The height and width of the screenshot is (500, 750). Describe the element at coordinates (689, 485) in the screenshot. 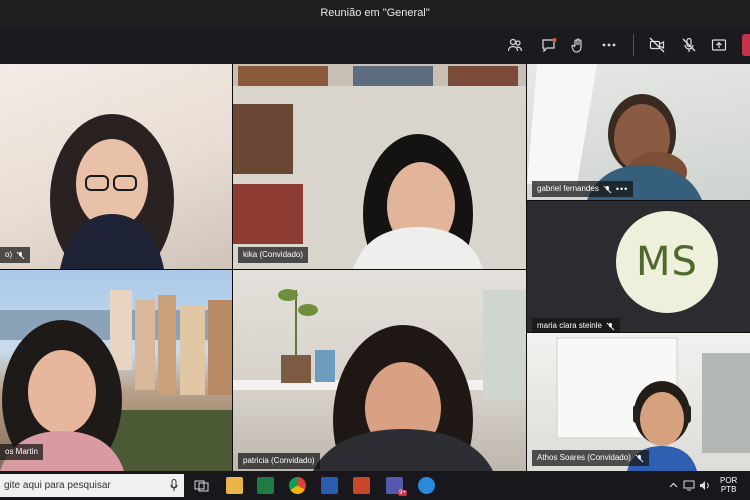

I see `network-icon` at that location.